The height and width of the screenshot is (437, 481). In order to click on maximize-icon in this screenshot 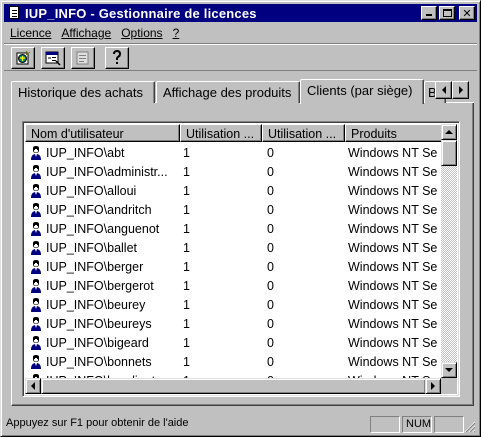, I will do `click(447, 13)`.